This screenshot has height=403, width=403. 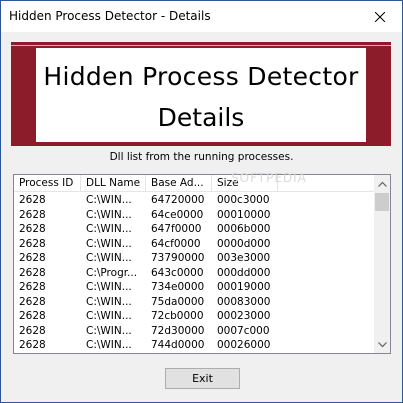 I want to click on table-cell: 64cf0000, so click(x=176, y=243).